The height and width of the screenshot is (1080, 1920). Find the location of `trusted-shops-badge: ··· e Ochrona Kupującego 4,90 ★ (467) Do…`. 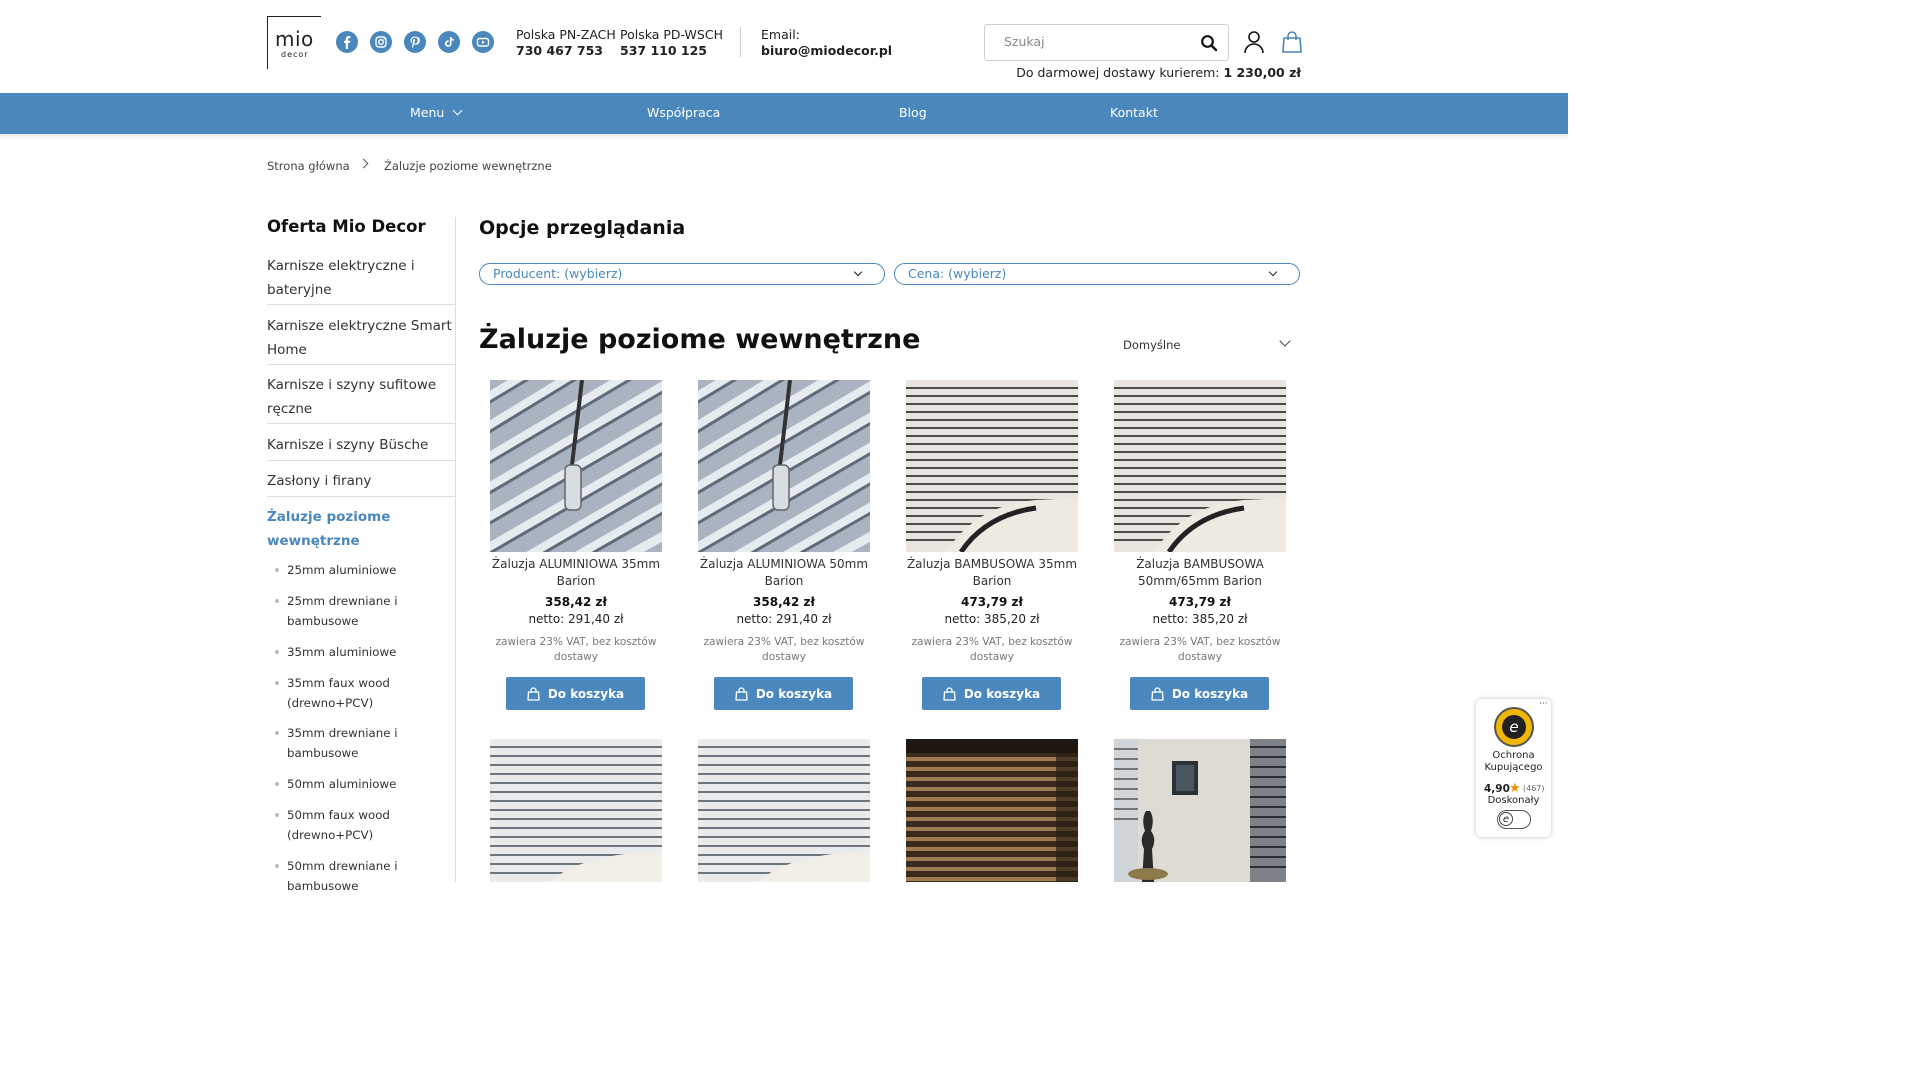

trusted-shops-badge: ··· e Ochrona Kupującego 4,90 ★ (467) Do… is located at coordinates (1513, 768).